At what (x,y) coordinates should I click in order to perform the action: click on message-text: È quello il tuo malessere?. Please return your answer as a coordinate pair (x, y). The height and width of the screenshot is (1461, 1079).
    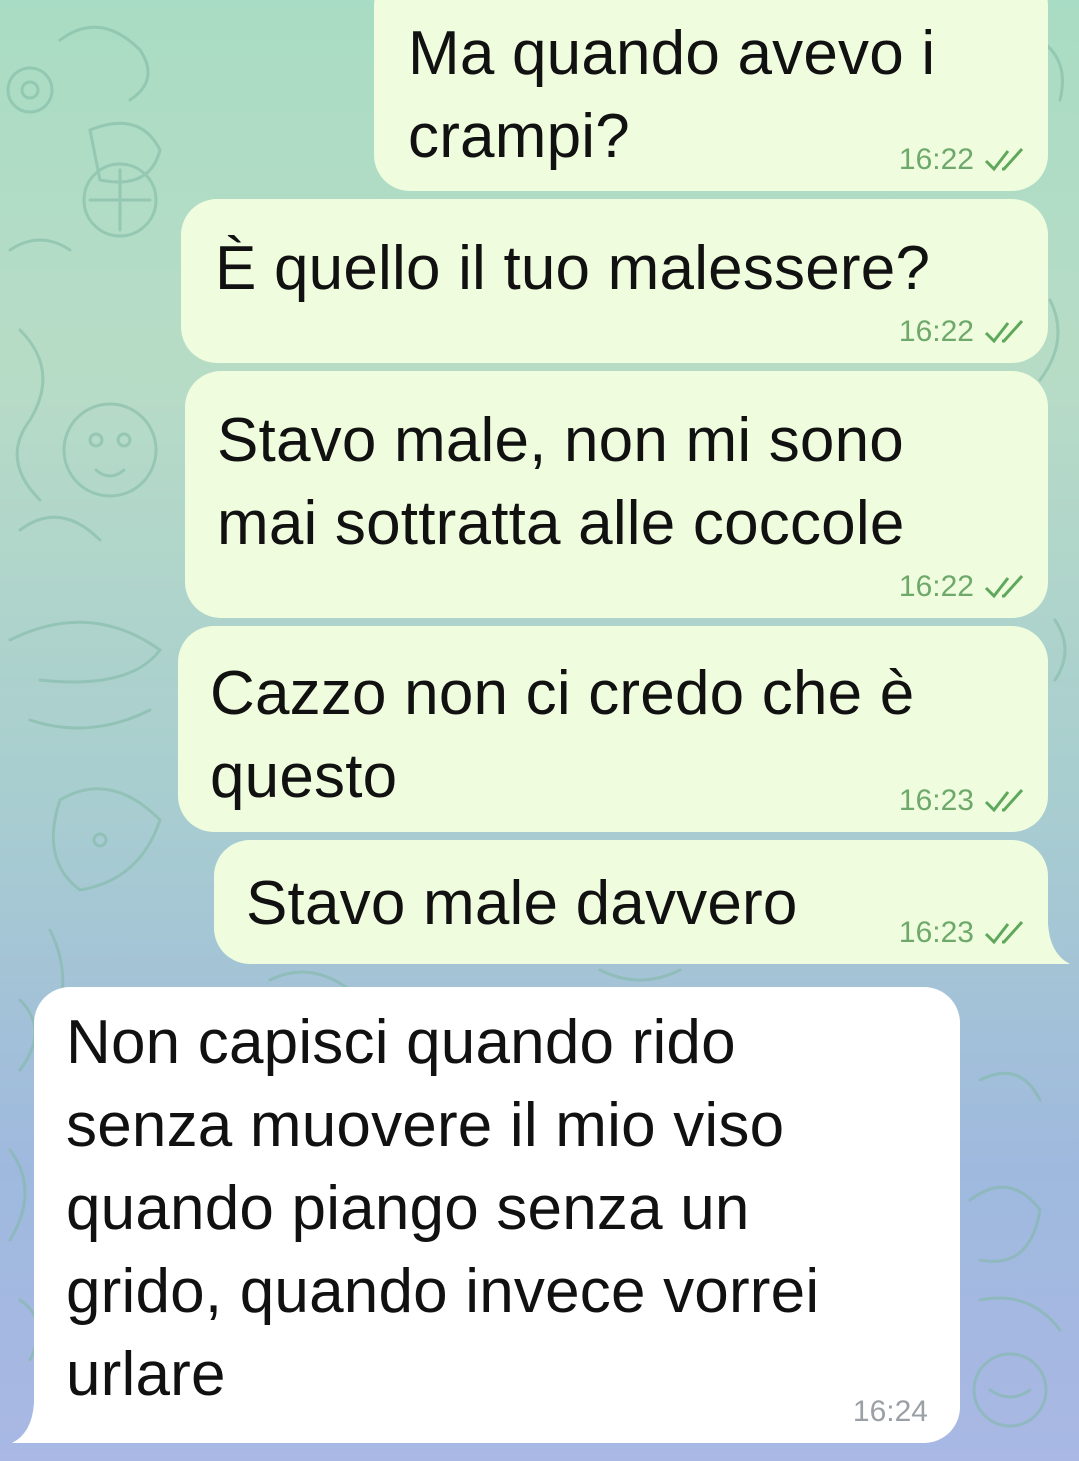
    Looking at the image, I should click on (573, 268).